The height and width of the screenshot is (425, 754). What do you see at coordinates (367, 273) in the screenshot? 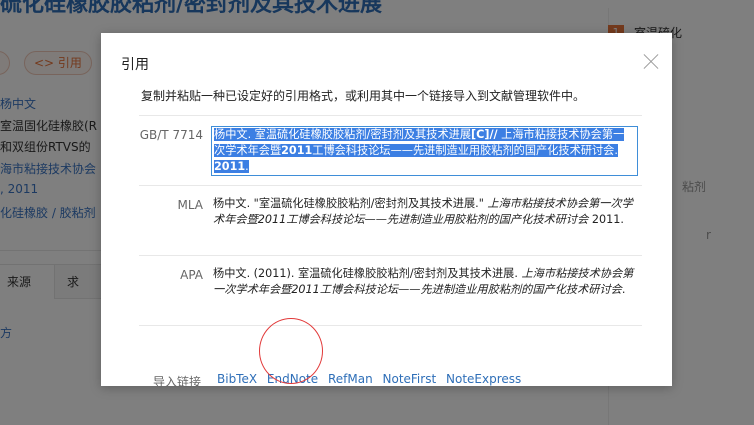
I see `citation-segment: 杨中文. (2011). 室温硫化硅橡胶胶粘剂/密封剂及其技术进展.` at bounding box center [367, 273].